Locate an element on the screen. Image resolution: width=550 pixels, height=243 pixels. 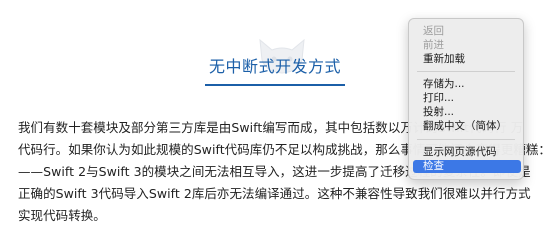
menu-item-translate: 翻成中文（简体） is located at coordinates (467, 126).